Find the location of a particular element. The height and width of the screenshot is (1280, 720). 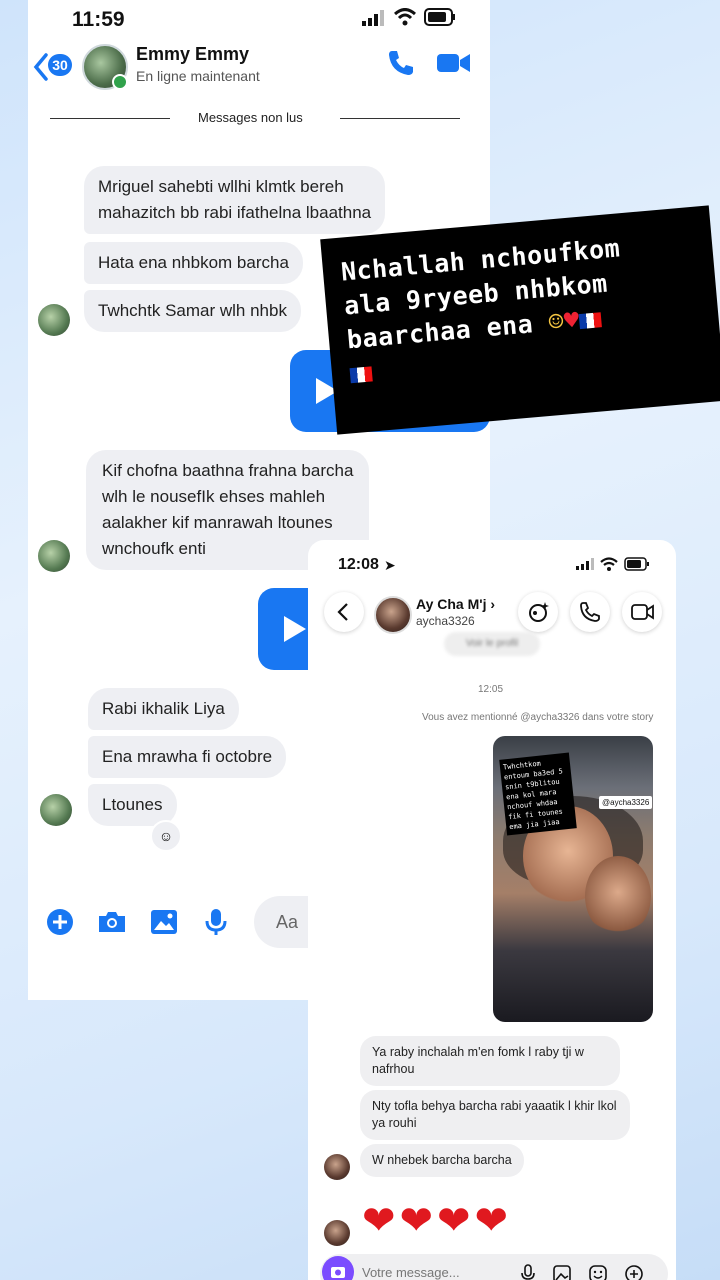

message-text: wlh le nousefIk ehses mahleh is located at coordinates (214, 496).